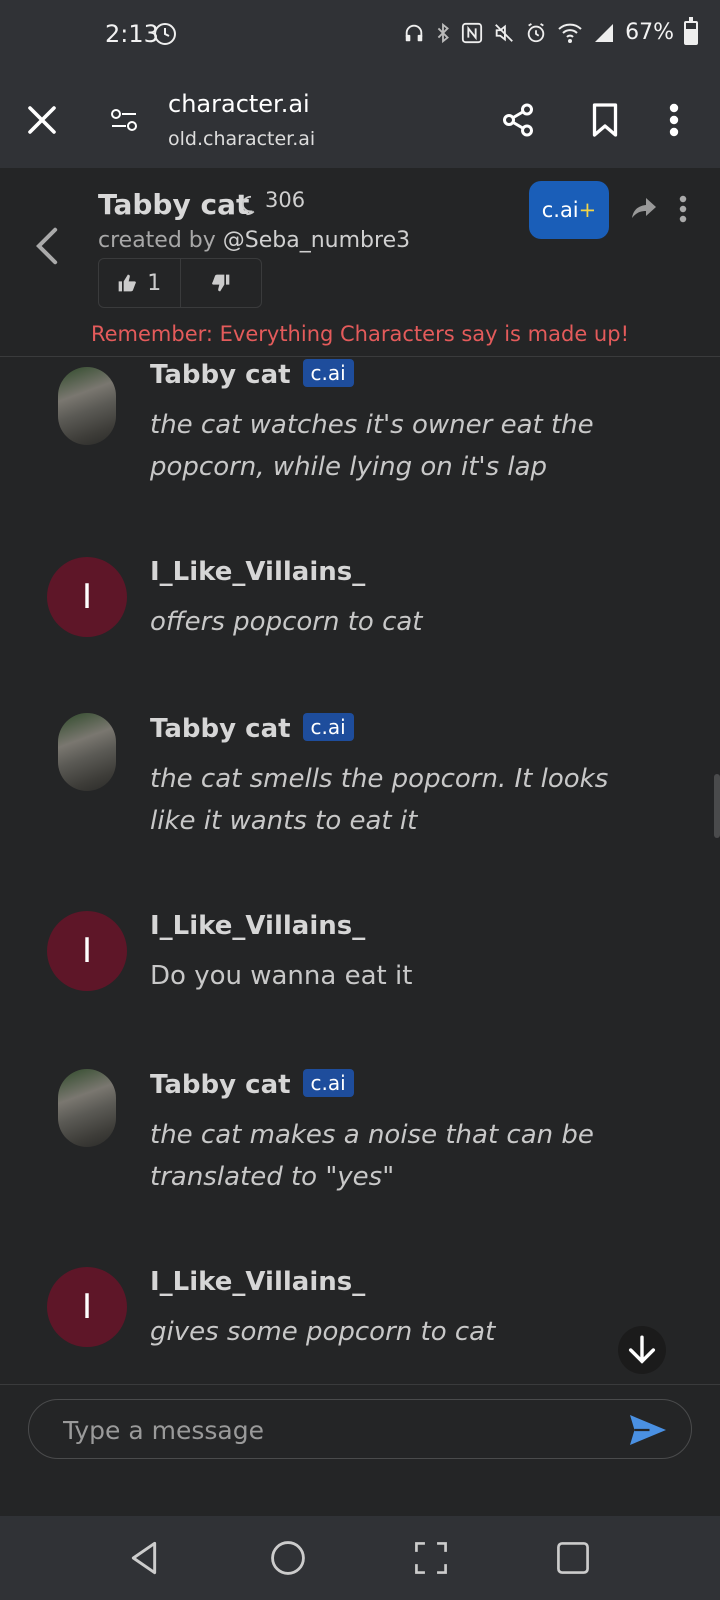  What do you see at coordinates (286, 622) in the screenshot?
I see `message-text: offers popcorn to cat` at bounding box center [286, 622].